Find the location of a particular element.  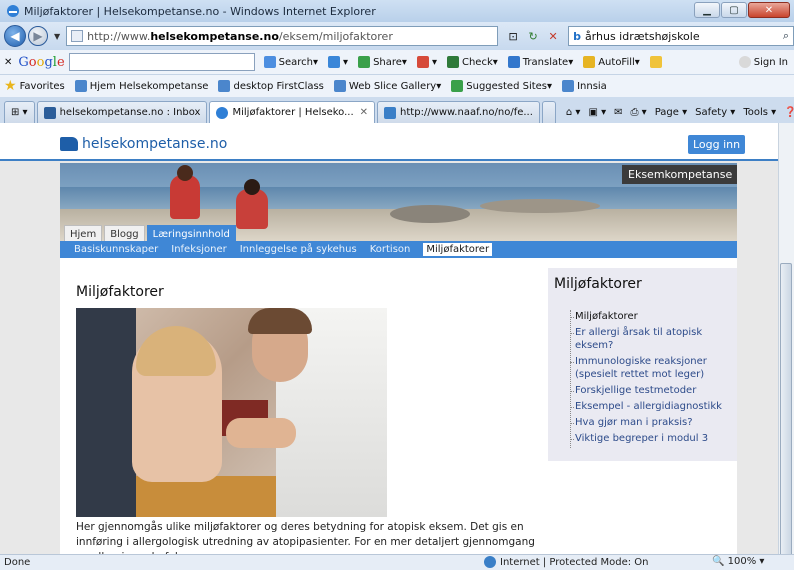

page-menu: Page ▾ is located at coordinates (671, 112).